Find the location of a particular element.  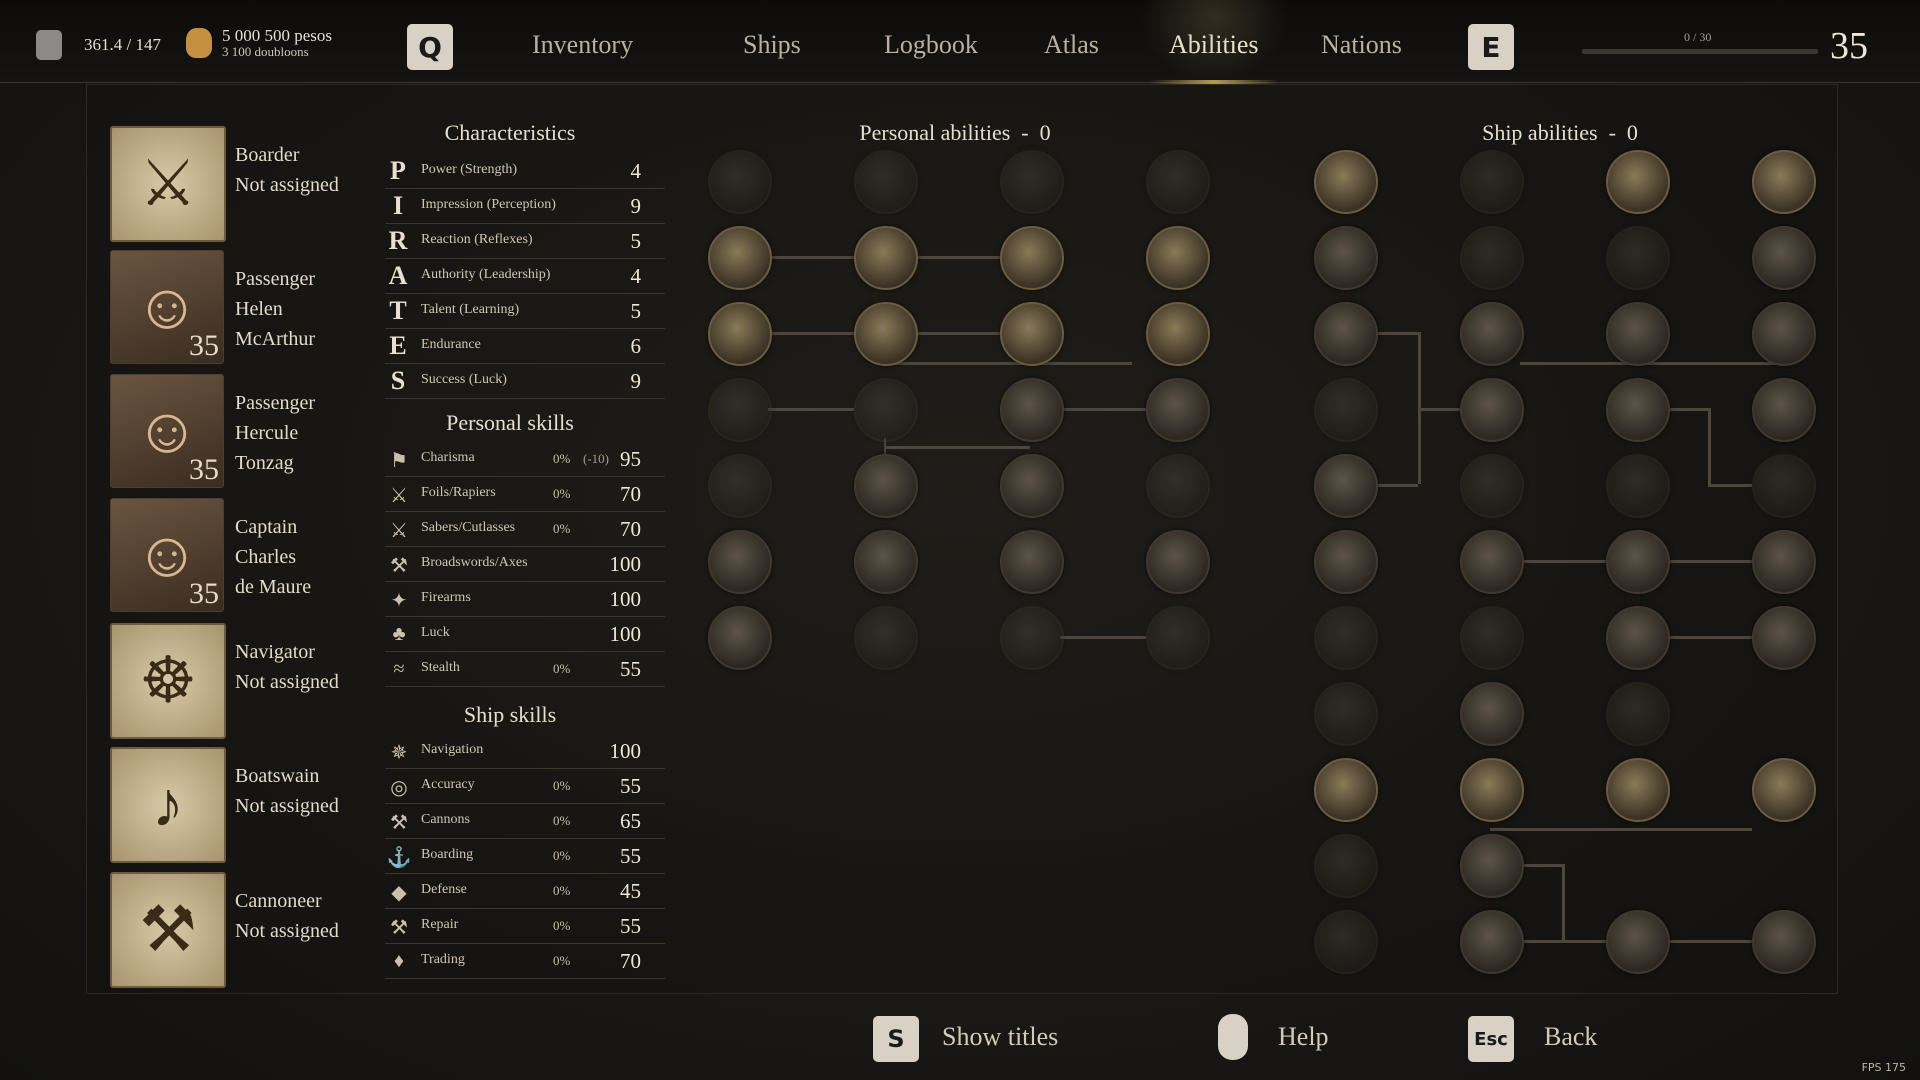

officer-slot: ☺ 35 Passenger Helen McArthur is located at coordinates (245, 307).